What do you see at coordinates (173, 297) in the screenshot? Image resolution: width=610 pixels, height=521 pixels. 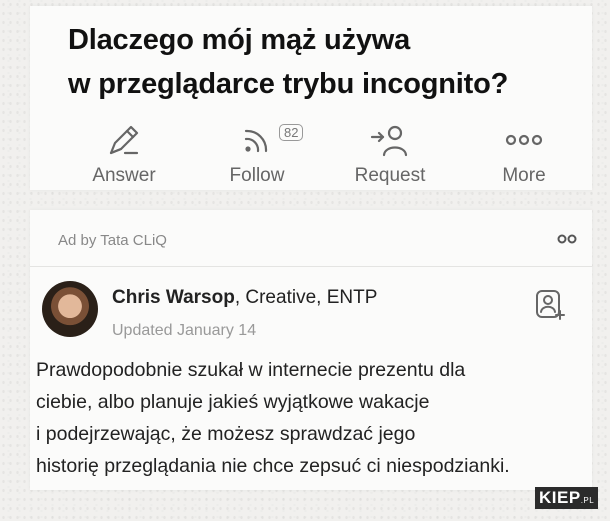 I see `author-name: Chris Warsop` at bounding box center [173, 297].